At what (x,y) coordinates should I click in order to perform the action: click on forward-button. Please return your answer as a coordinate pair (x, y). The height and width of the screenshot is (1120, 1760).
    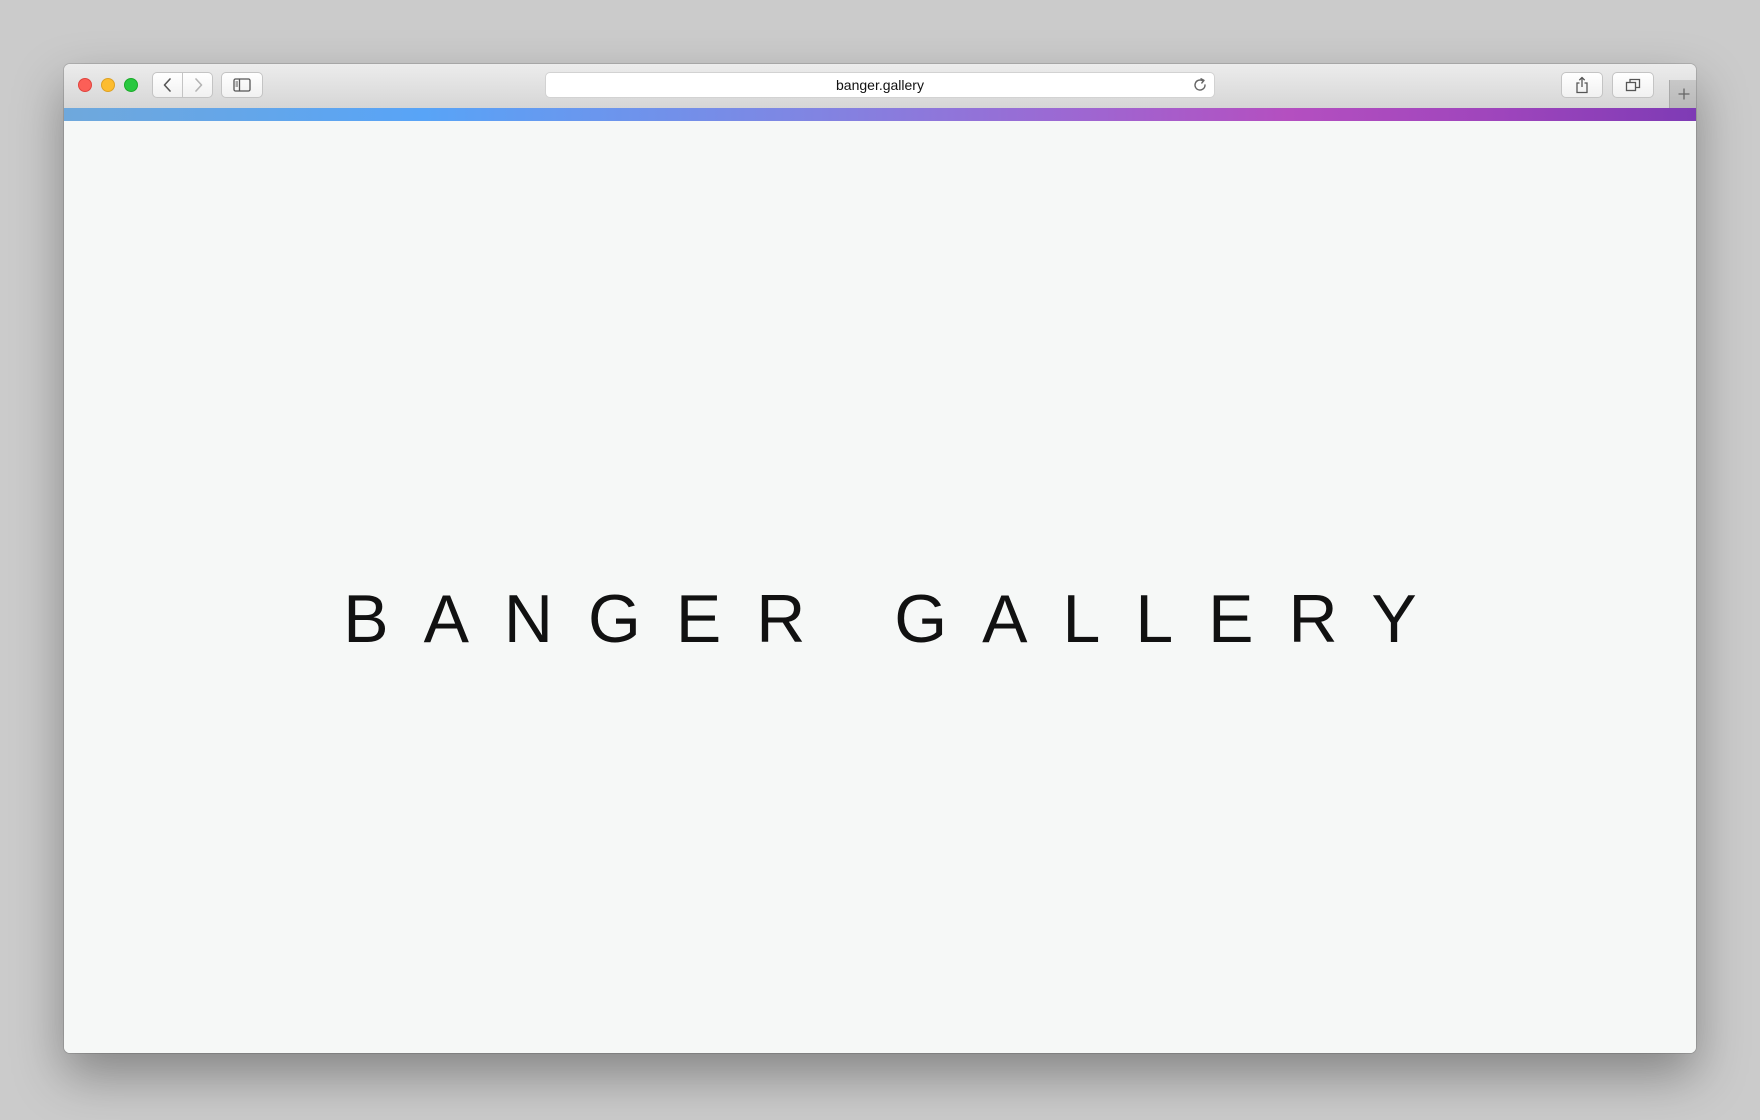
    Looking at the image, I should click on (197, 85).